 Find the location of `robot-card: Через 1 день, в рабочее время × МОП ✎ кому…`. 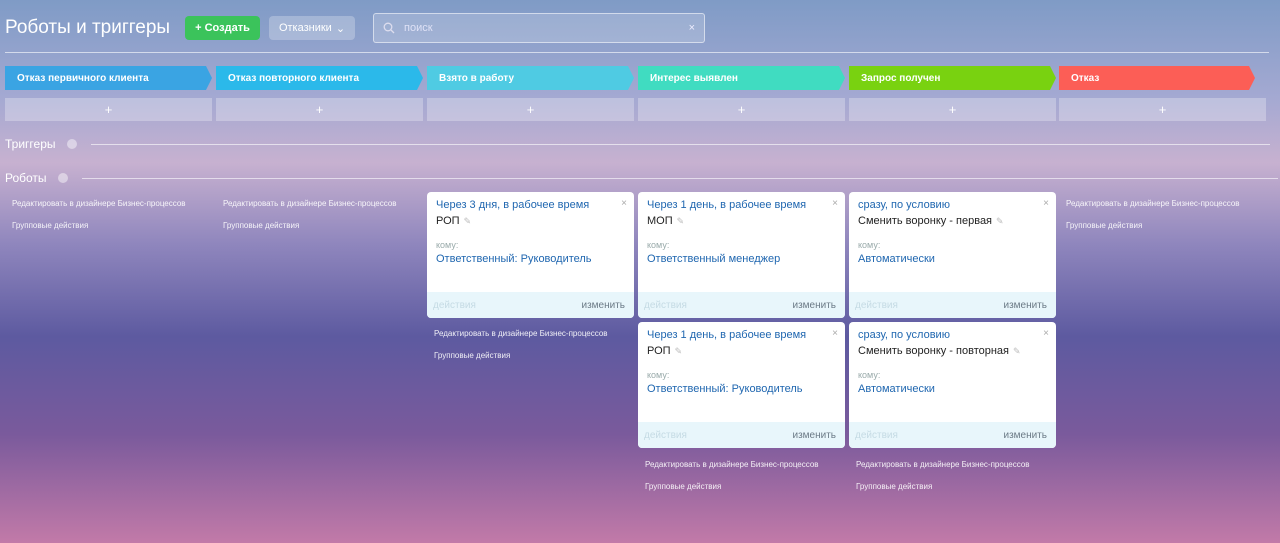

robot-card: Через 1 день, в рабочее время × МОП ✎ кому… is located at coordinates (741, 255).